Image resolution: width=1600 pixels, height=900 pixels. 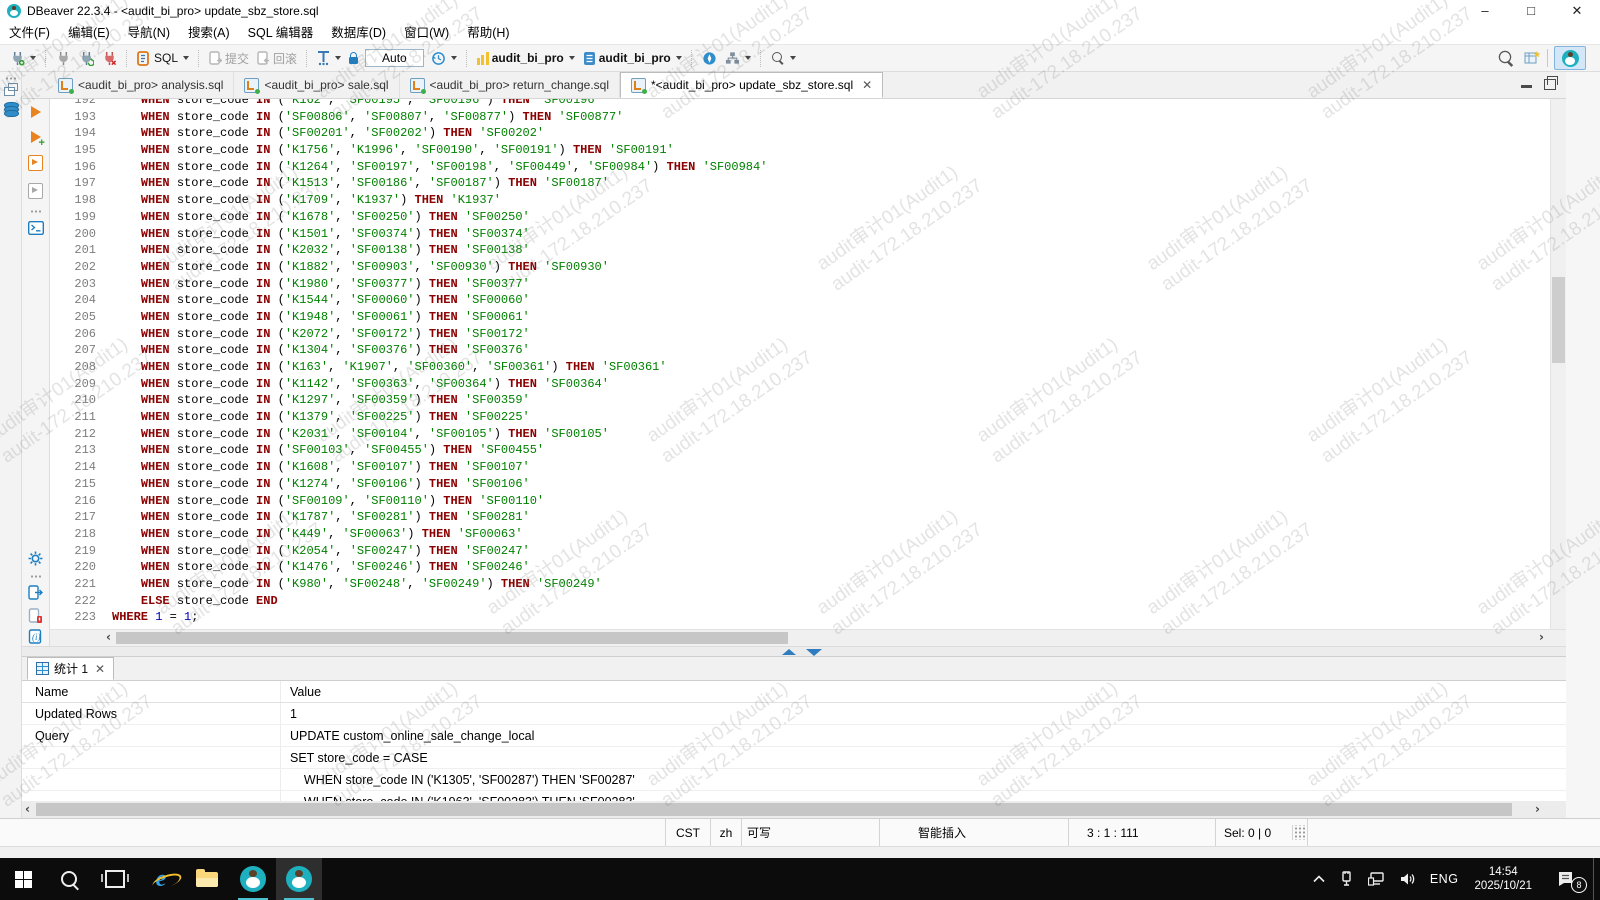 I want to click on tray-expand-button, so click(x=1319, y=879).